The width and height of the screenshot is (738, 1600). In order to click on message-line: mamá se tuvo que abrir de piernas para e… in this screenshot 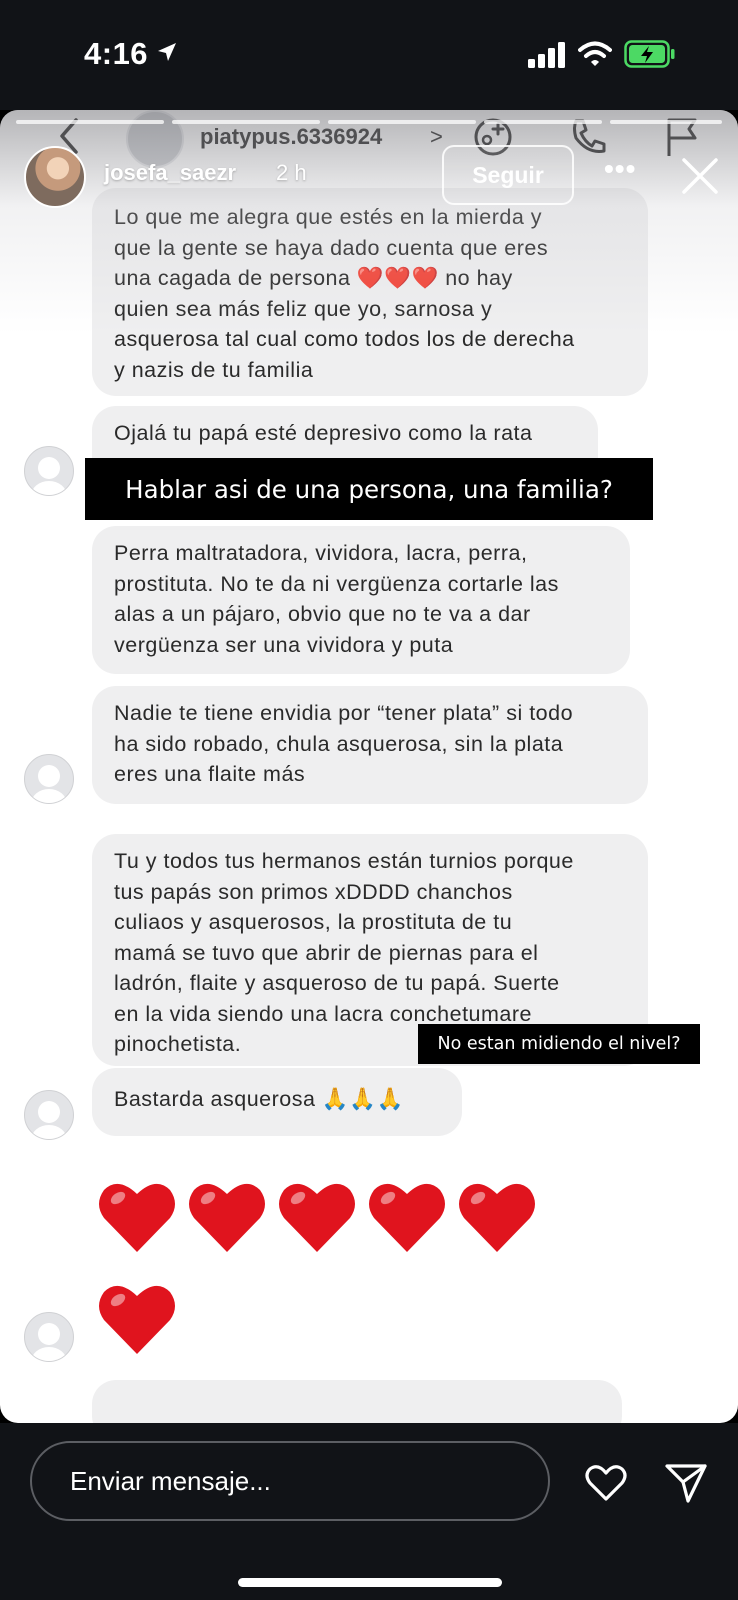, I will do `click(326, 952)`.